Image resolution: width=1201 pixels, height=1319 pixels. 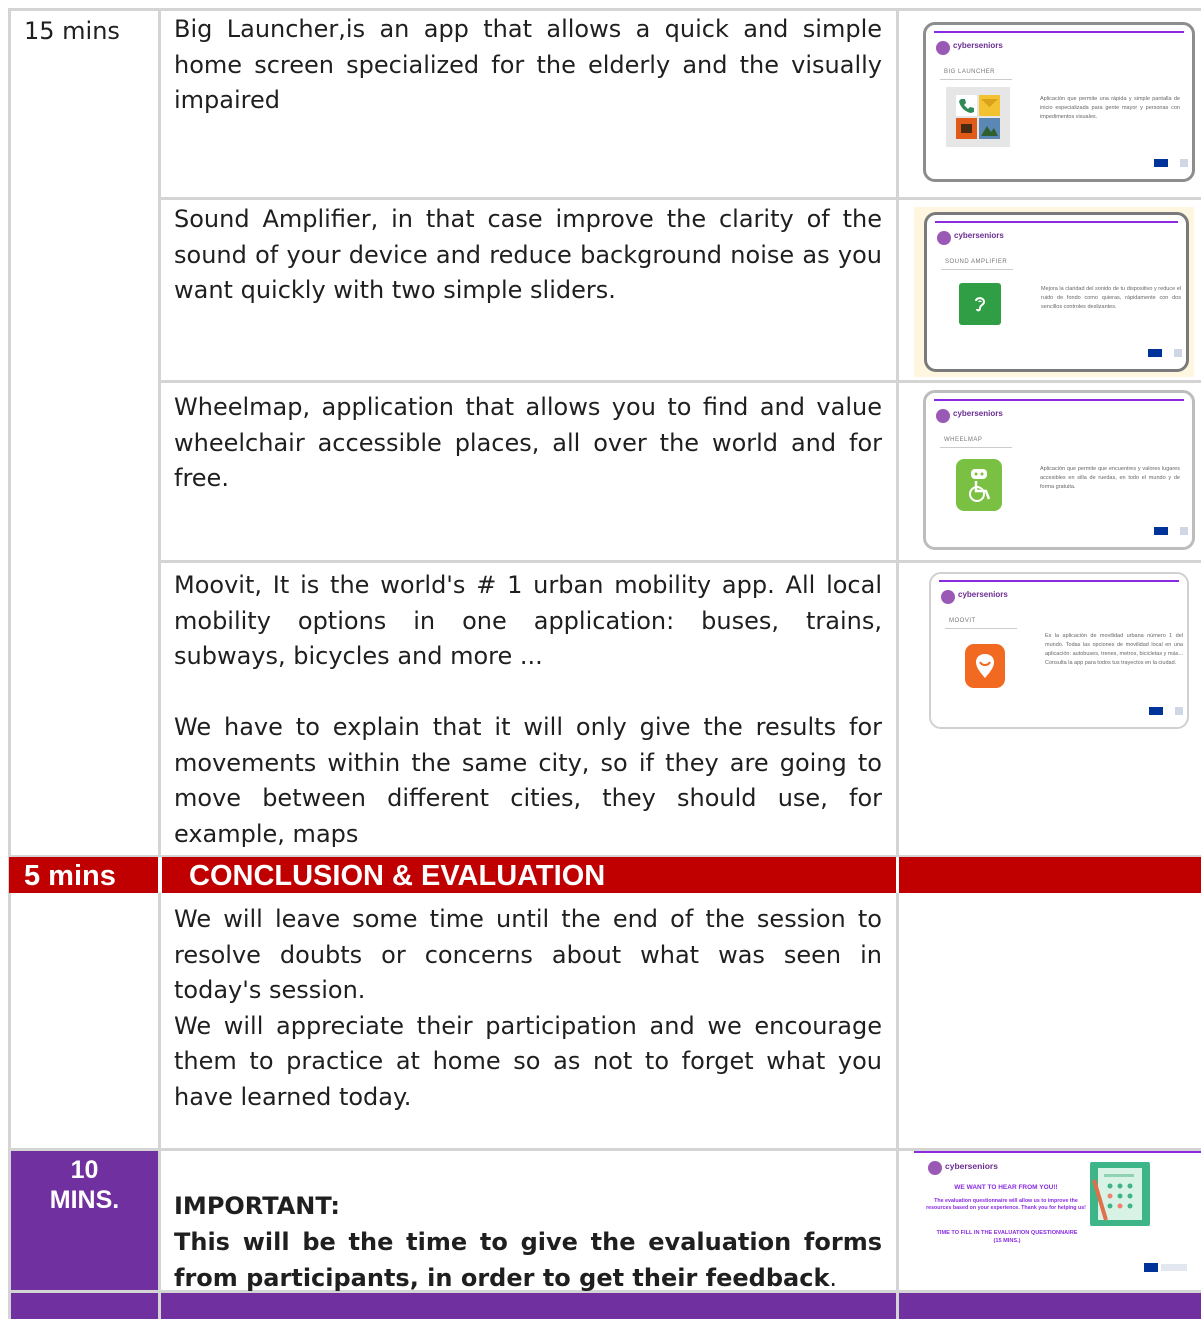 I want to click on conclusion-time: 5 mins, so click(x=70, y=876).